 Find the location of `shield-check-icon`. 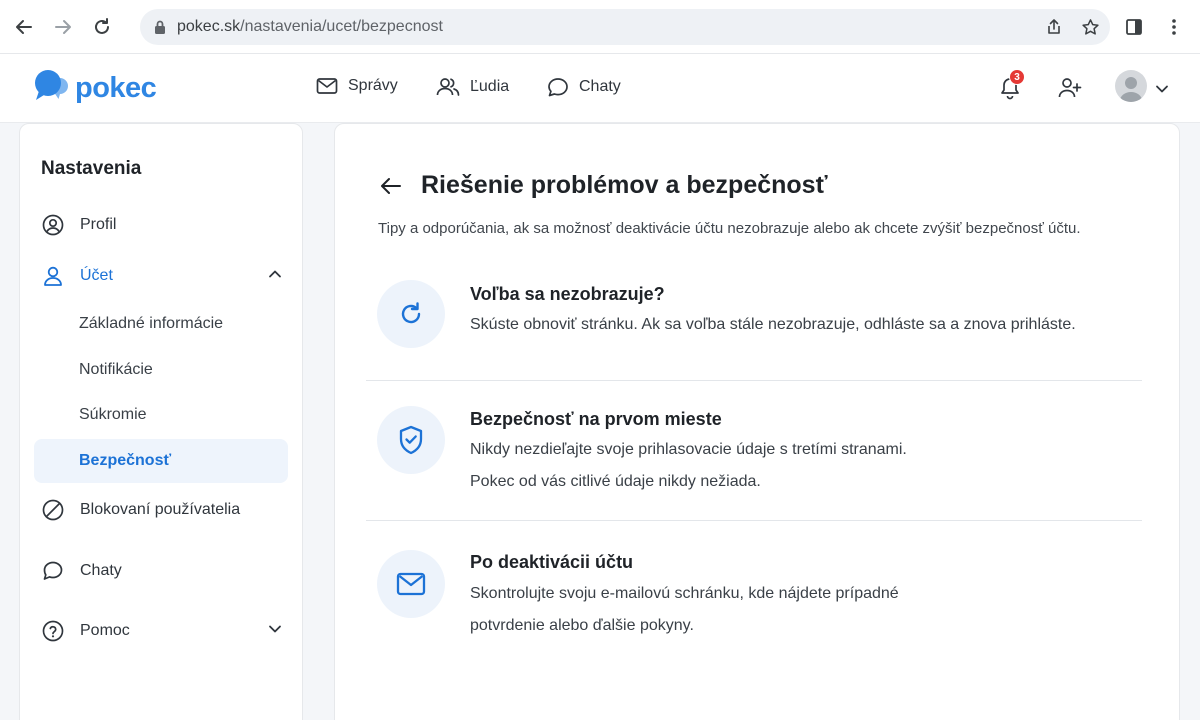

shield-check-icon is located at coordinates (411, 440).